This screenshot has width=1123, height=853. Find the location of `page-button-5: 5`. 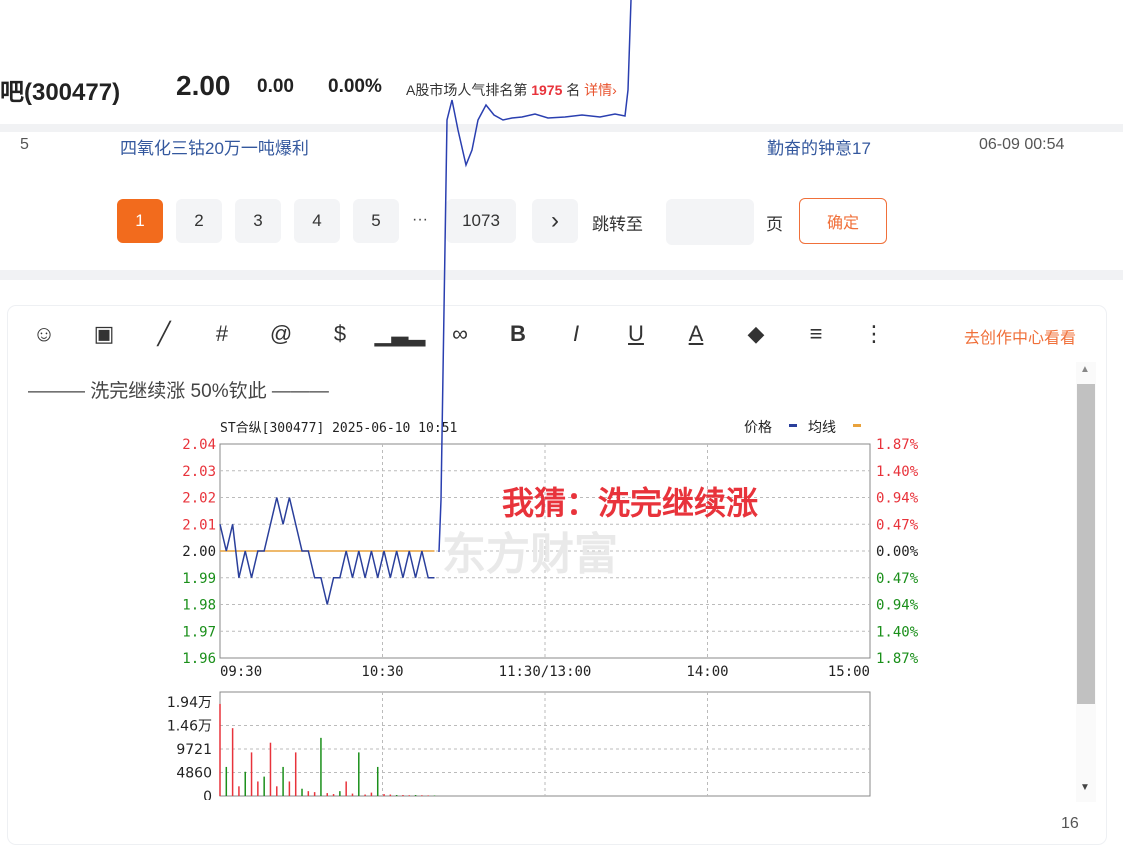

page-button-5: 5 is located at coordinates (376, 221).